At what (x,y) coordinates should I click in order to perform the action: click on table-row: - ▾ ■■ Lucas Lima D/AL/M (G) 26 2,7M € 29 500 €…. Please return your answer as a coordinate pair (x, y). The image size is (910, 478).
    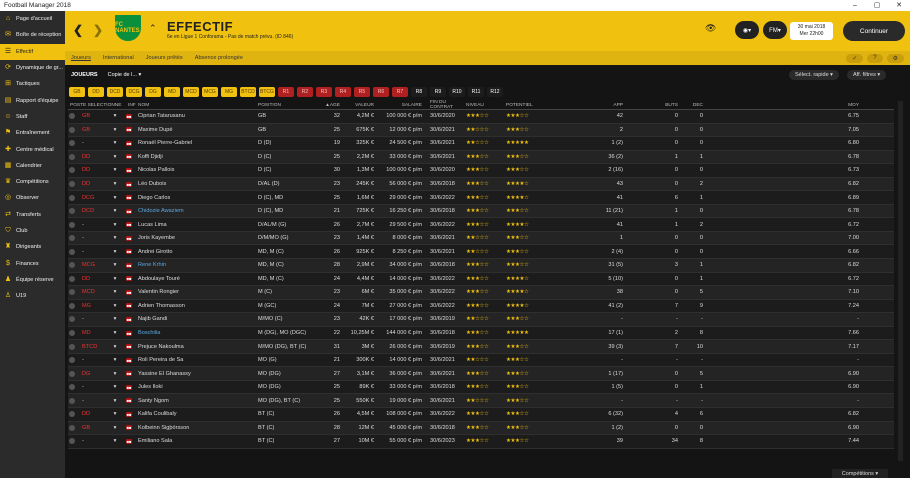
    Looking at the image, I should click on (481, 225).